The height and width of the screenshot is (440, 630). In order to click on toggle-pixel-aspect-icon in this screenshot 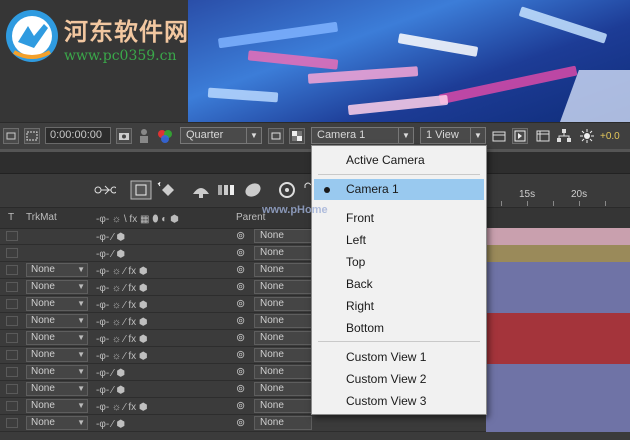, I will do `click(499, 136)`.